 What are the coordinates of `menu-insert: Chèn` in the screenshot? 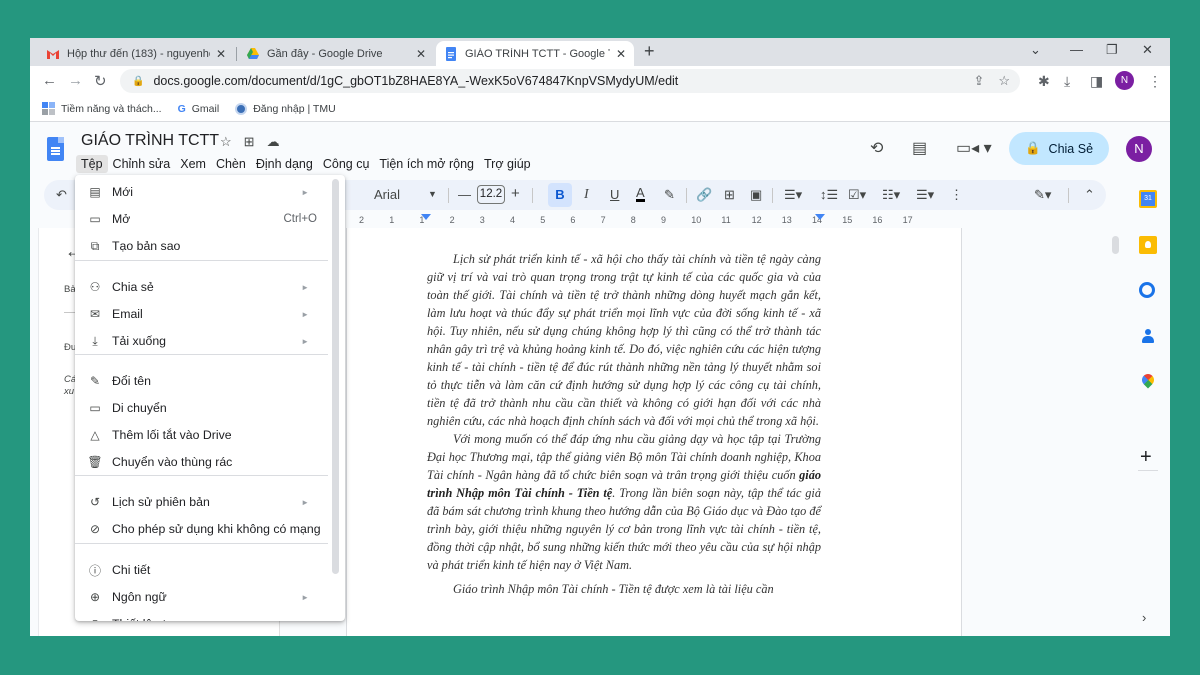 It's located at (231, 164).